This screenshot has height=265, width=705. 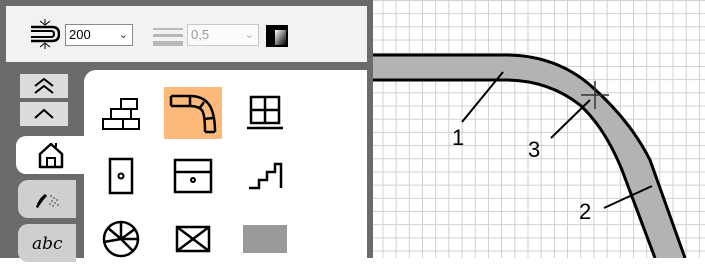 I want to click on house-icon, so click(x=51, y=155).